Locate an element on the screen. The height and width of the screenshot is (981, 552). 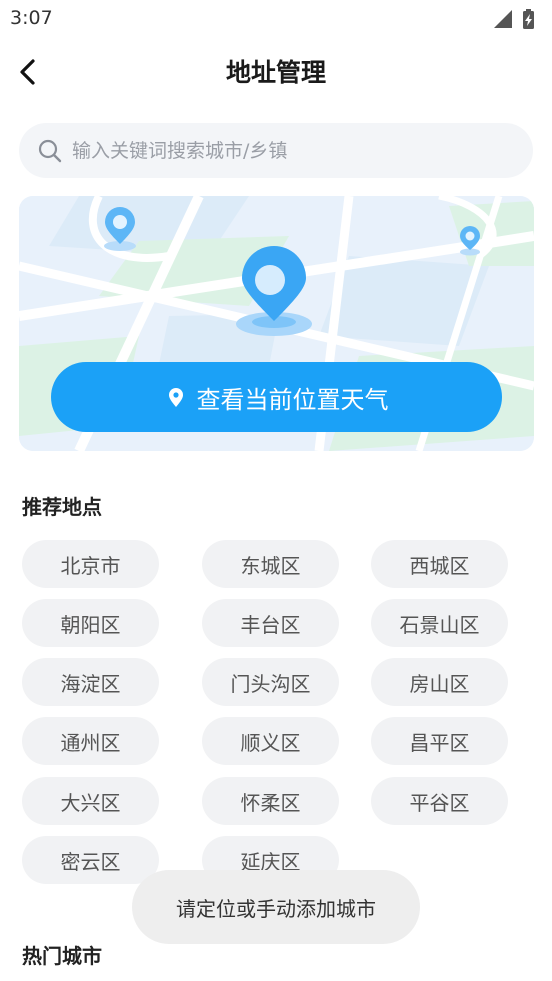
header: 地址管理 is located at coordinates (276, 71).